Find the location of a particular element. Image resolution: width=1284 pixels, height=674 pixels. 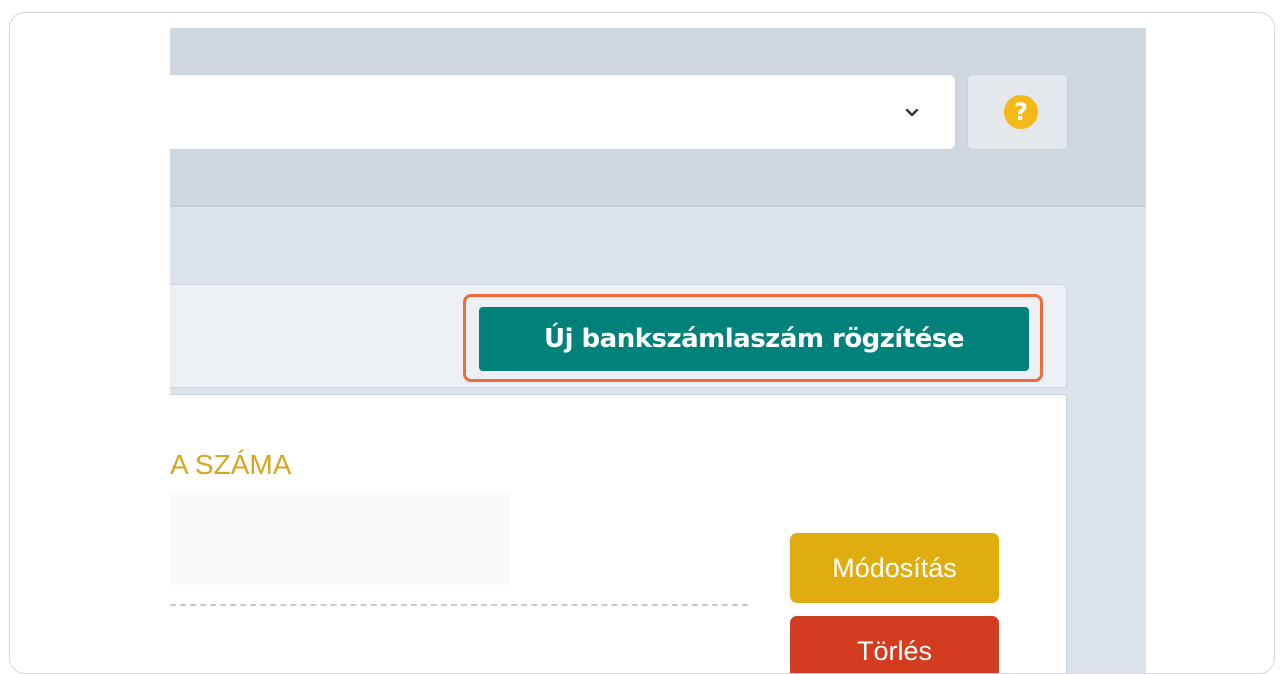

card-header: Új bankszámlaszám rögzítése is located at coordinates (618, 336).